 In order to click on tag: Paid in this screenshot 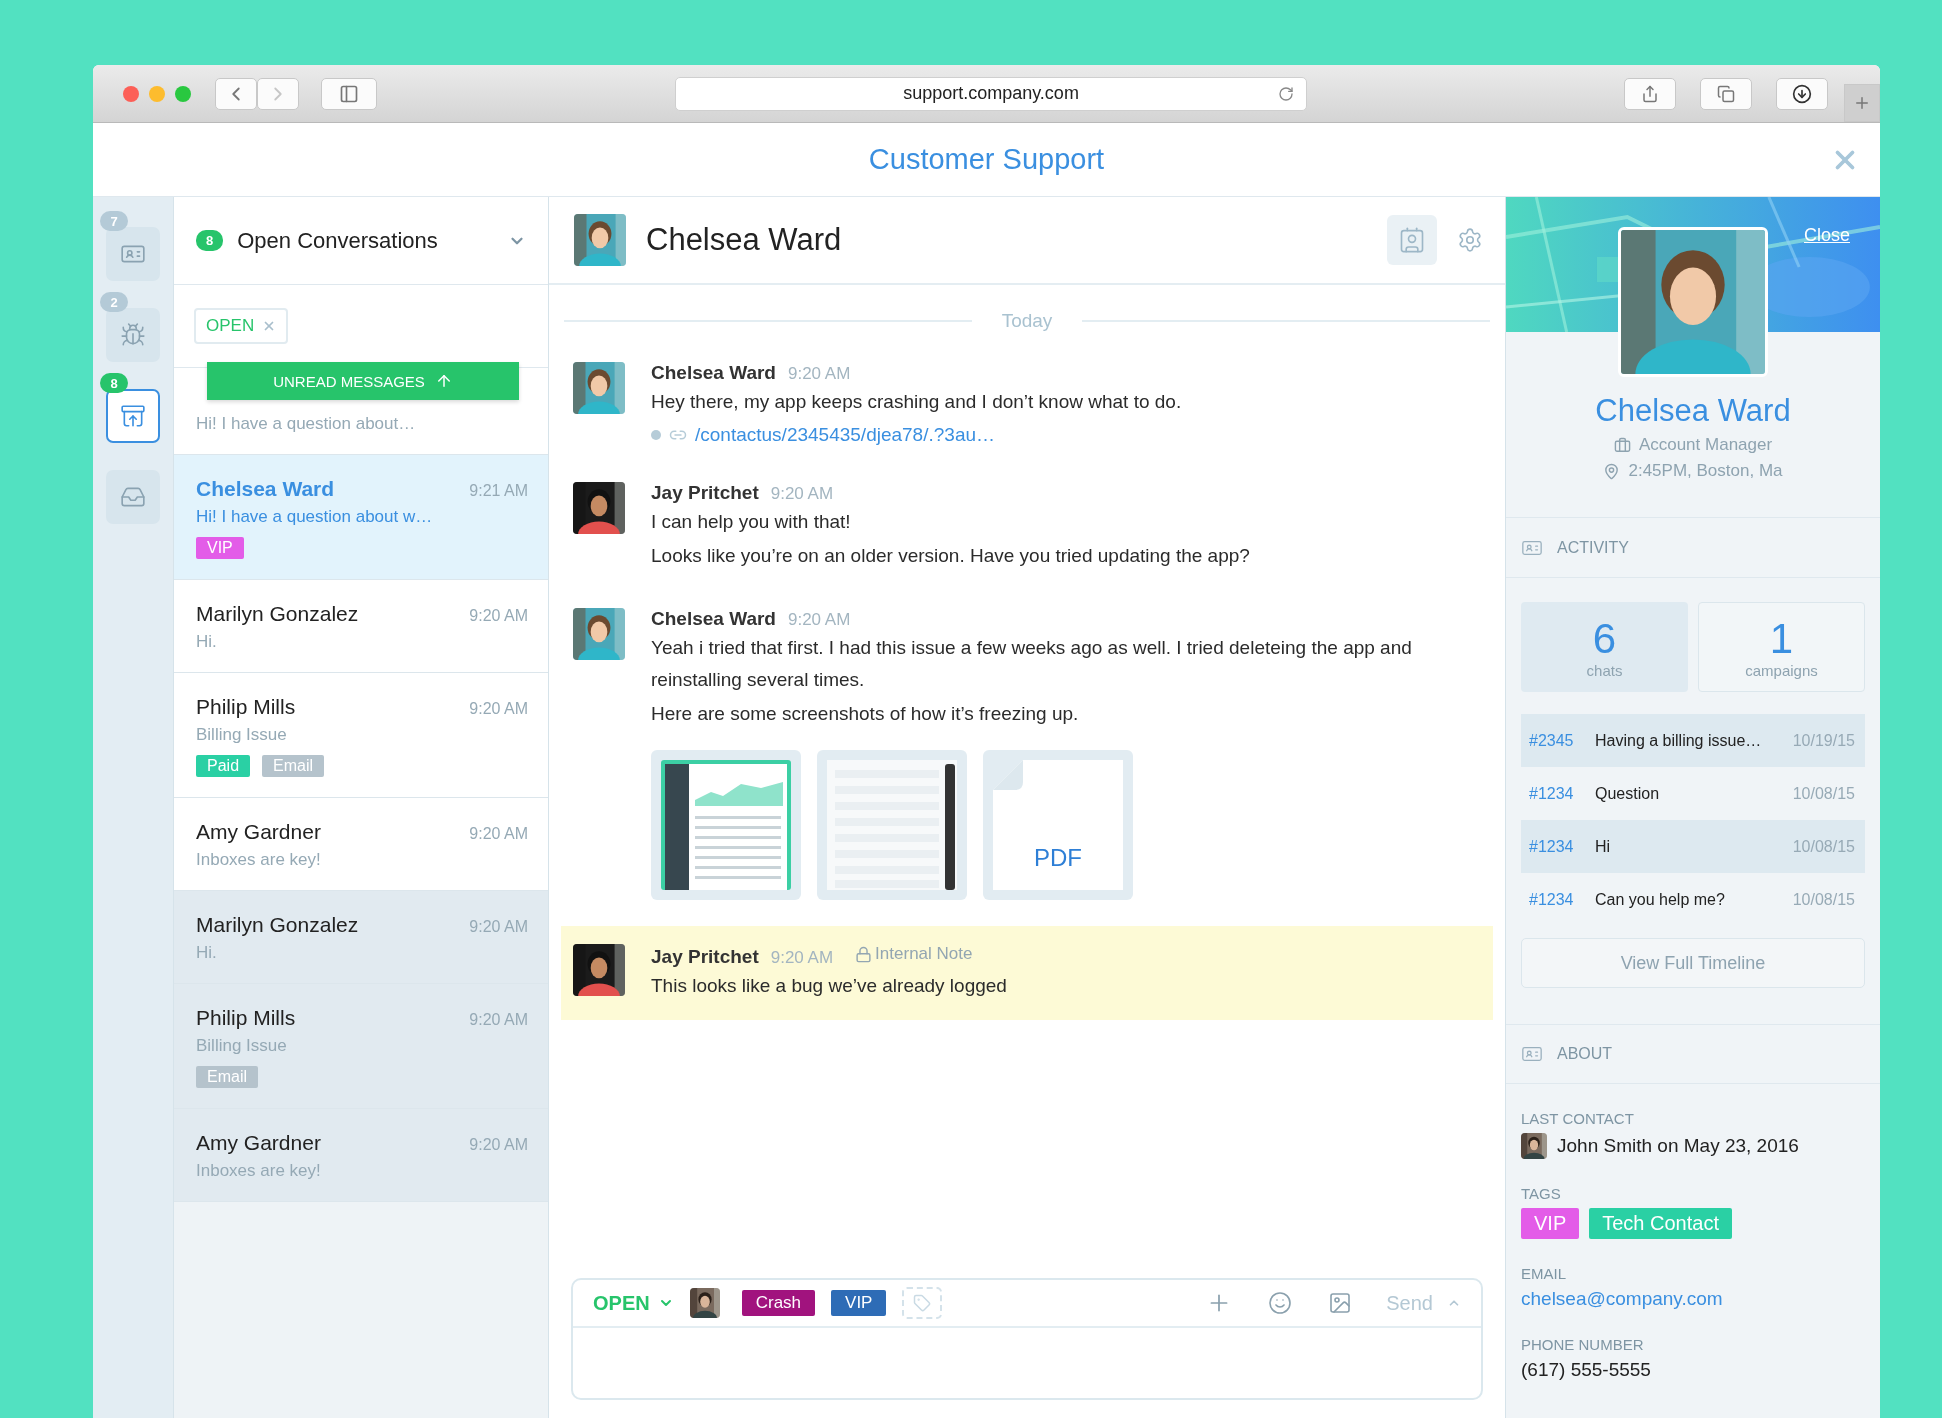, I will do `click(223, 766)`.